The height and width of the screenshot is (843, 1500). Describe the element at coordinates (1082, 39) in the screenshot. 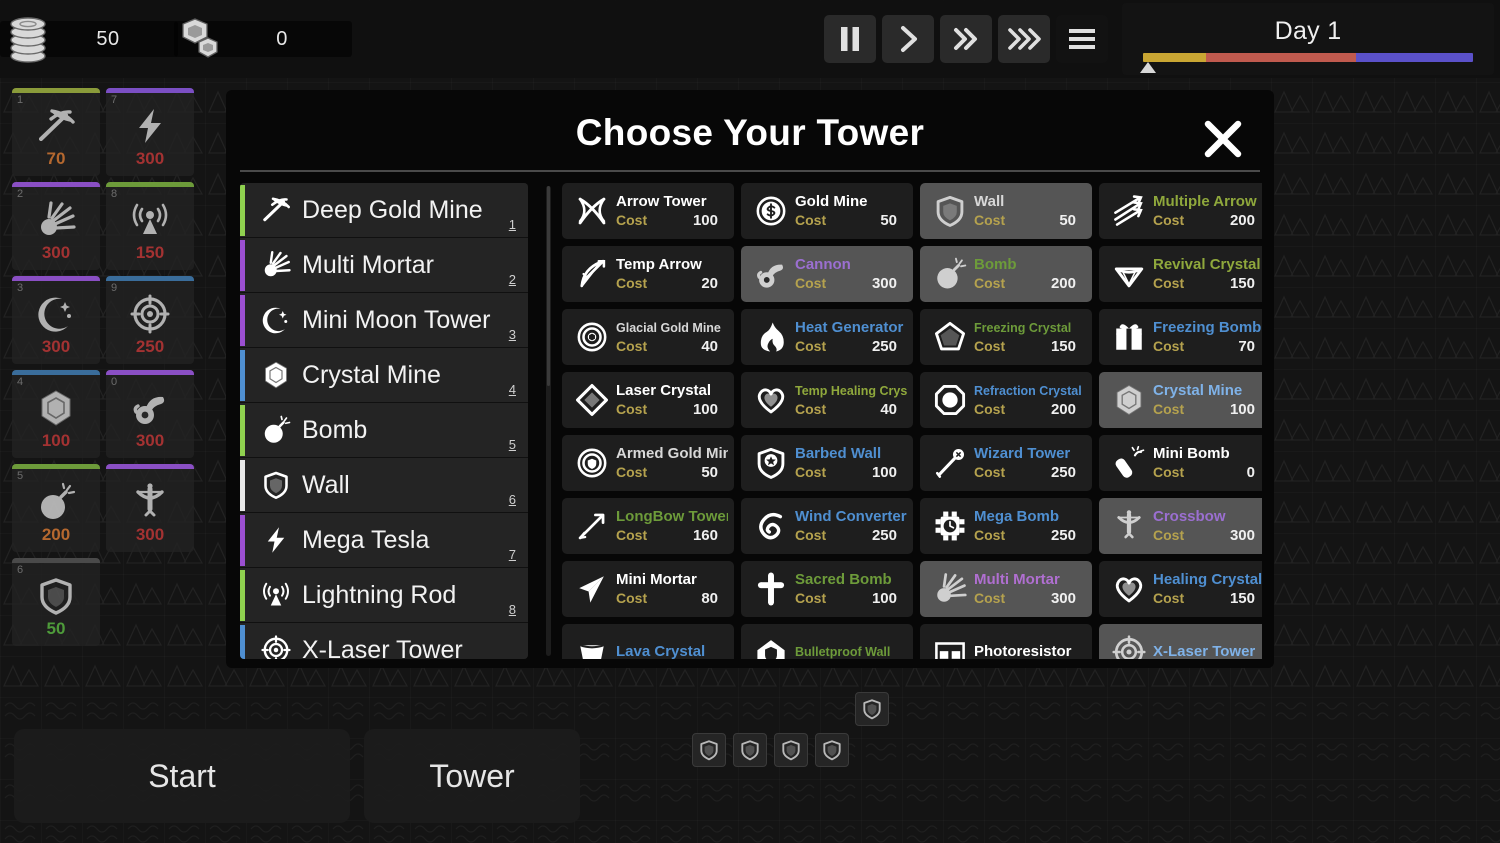

I see `menu-button` at that location.